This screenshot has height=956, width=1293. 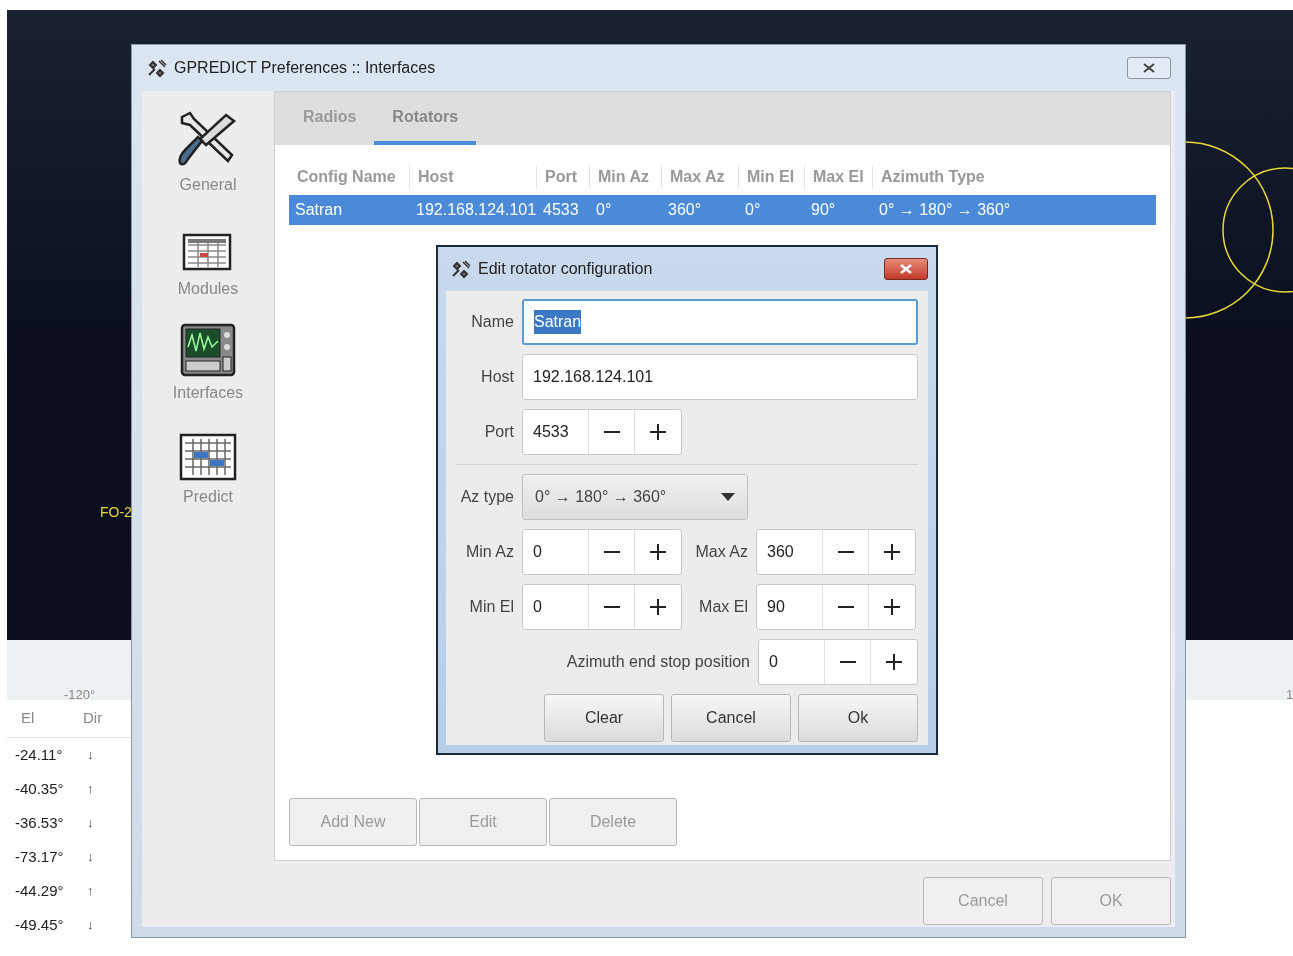 I want to click on field-value: Satran, so click(x=558, y=322).